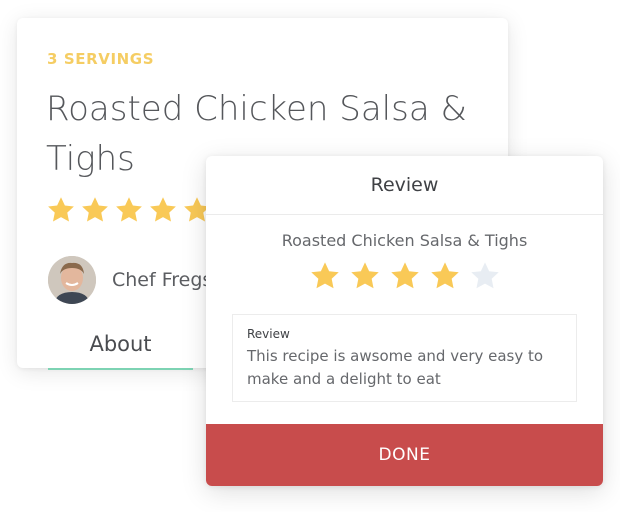  I want to click on modal-title: Review, so click(404, 185).